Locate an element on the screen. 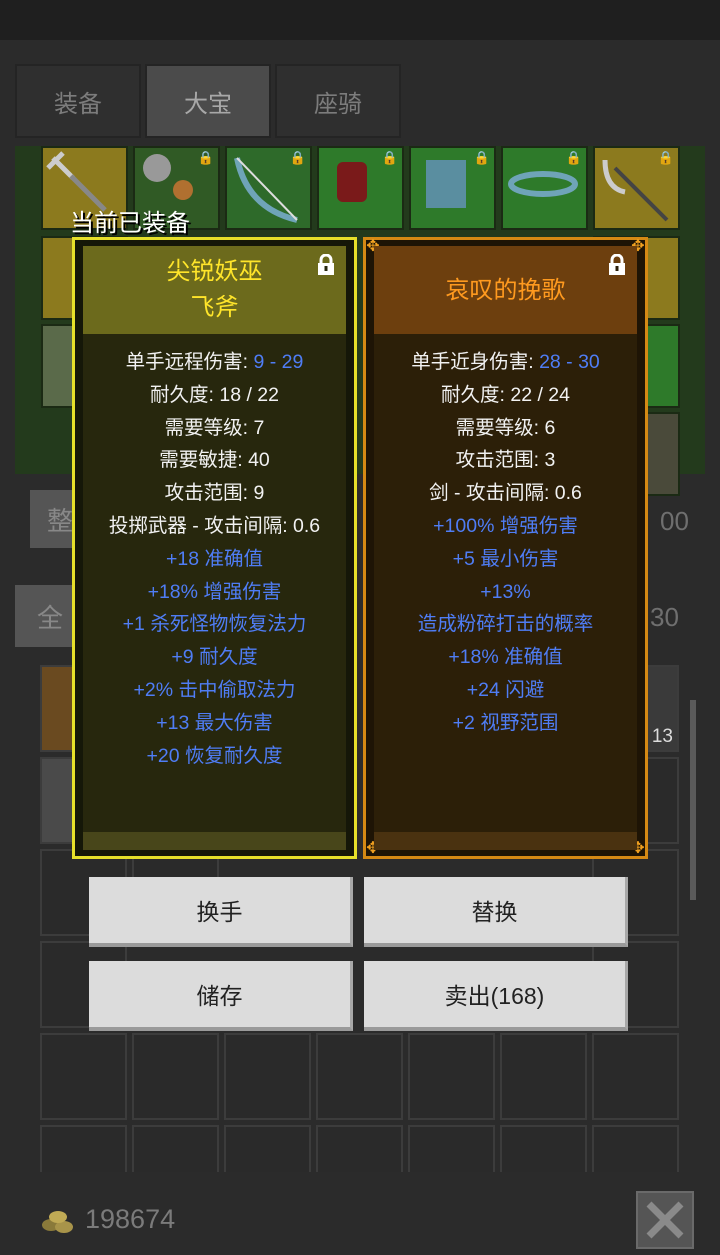  stack-count: 13 is located at coordinates (662, 736).